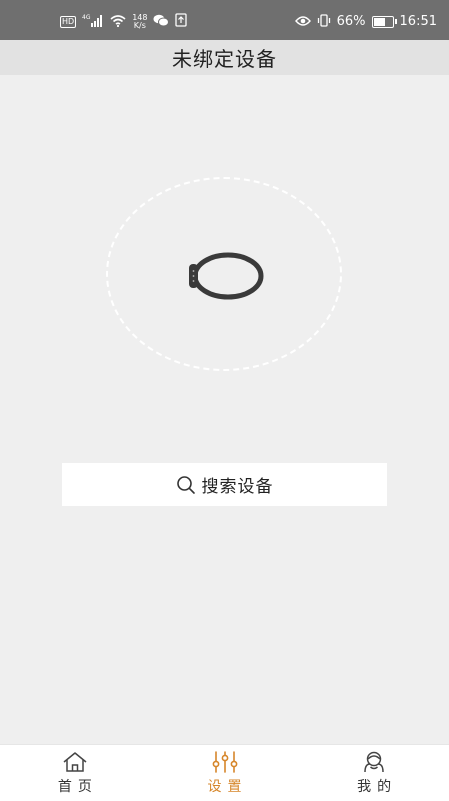  I want to click on wechat-icon, so click(161, 21).